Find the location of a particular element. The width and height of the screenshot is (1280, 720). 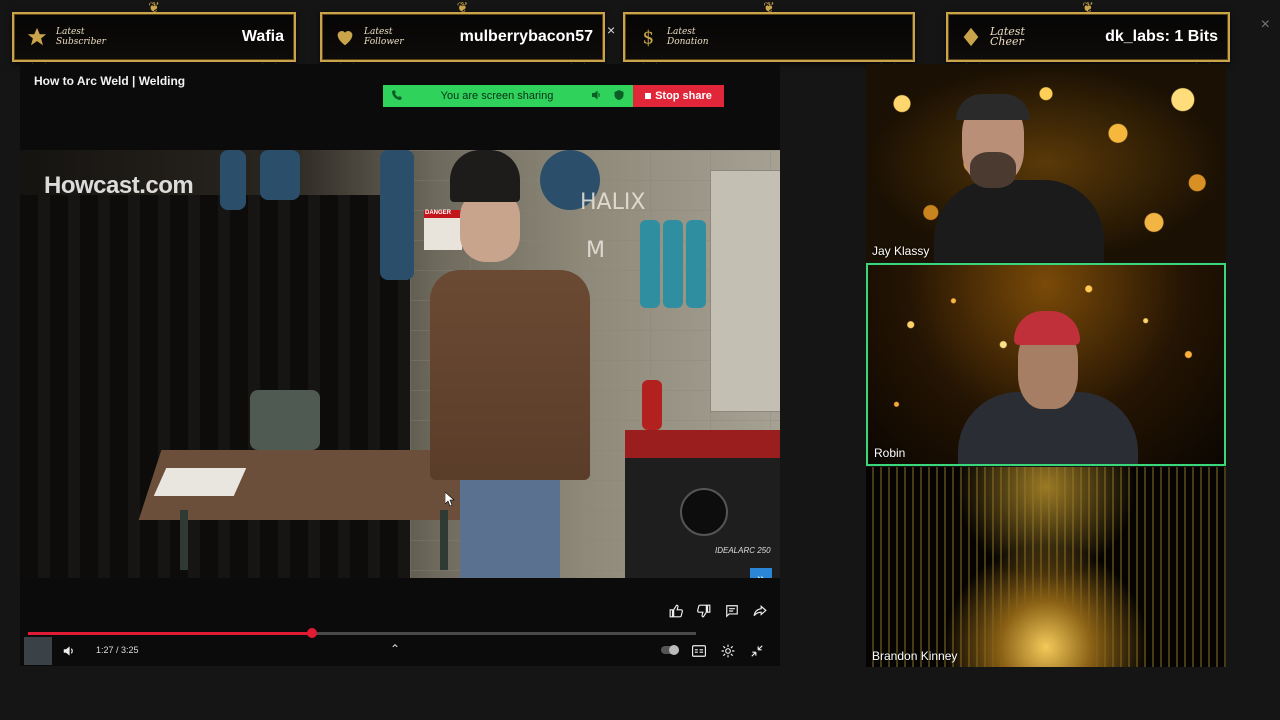

settings-gear-icon is located at coordinates (728, 651).